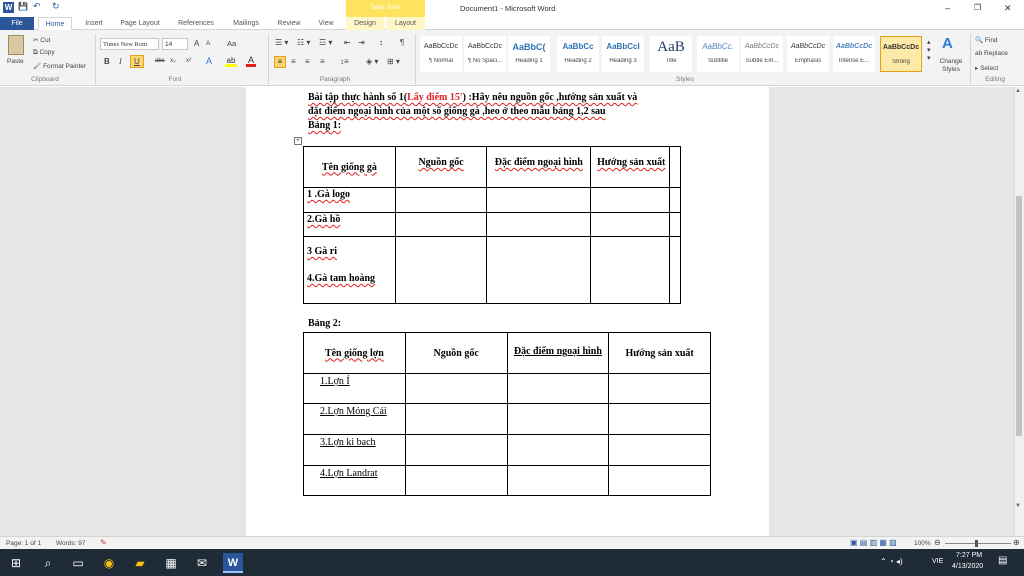  I want to click on table1-header-cell: Hướng sản xuất, so click(630, 167).